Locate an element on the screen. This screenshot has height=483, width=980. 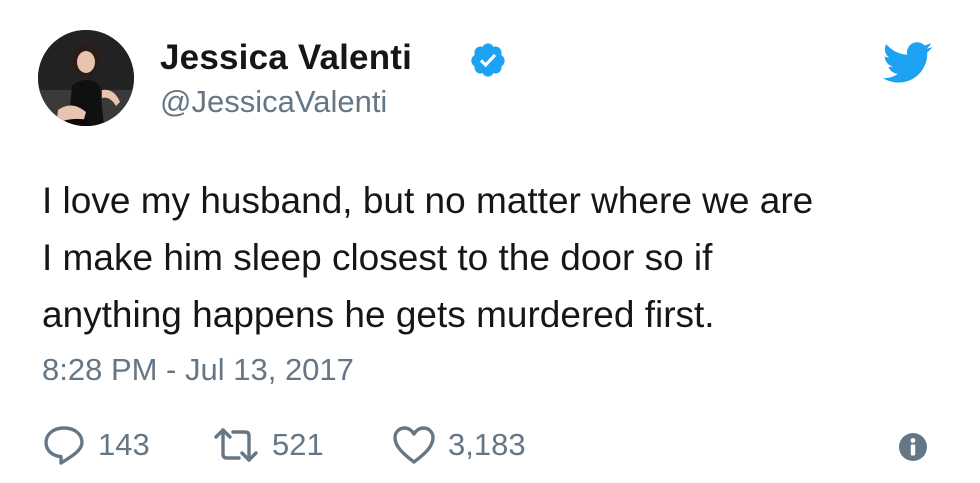
like-count: 3,183 is located at coordinates (487, 444).